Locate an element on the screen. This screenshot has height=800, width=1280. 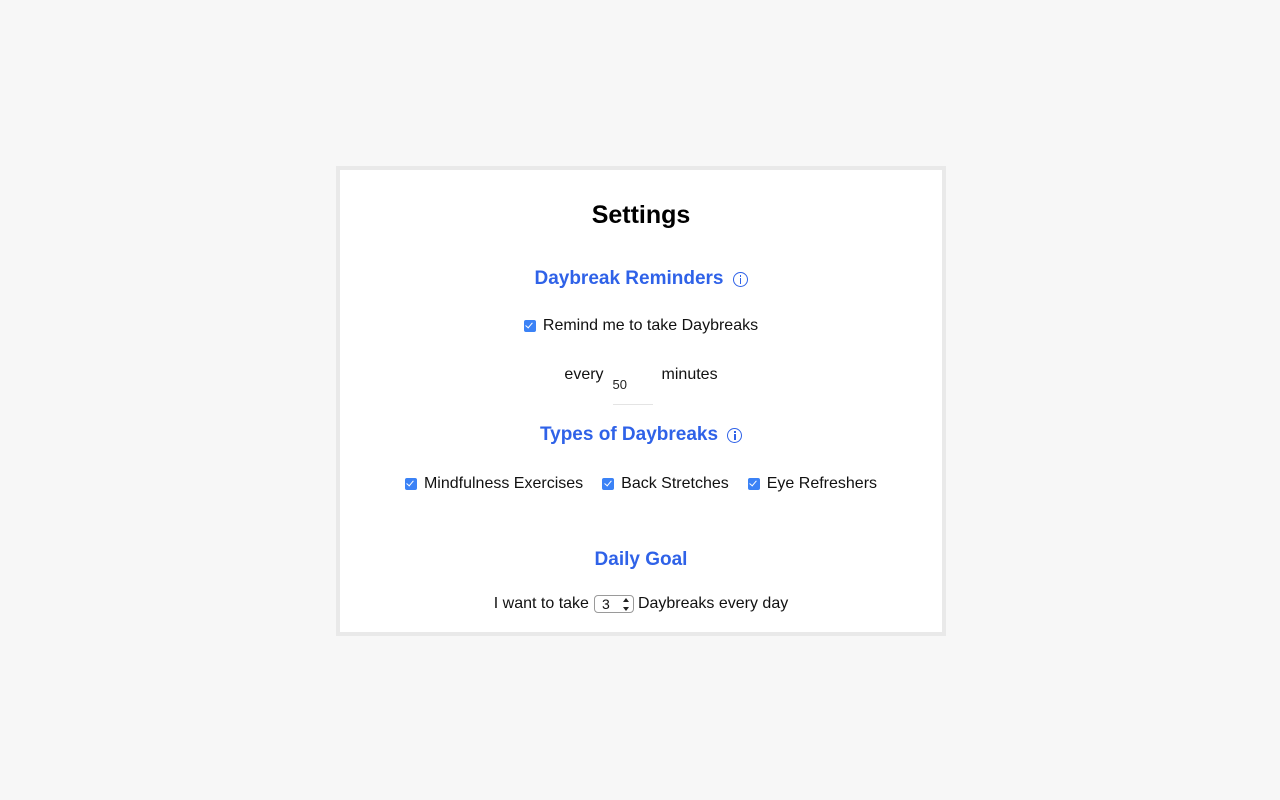
page-title-text: Settings is located at coordinates (641, 214).